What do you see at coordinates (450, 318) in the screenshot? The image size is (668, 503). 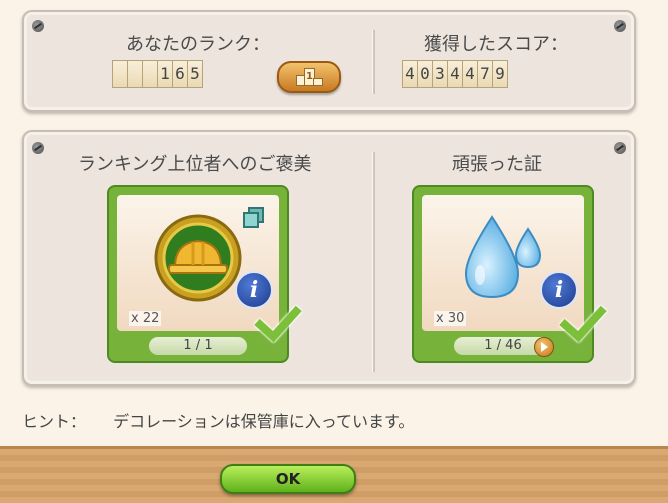 I see `reward-count: x 30` at bounding box center [450, 318].